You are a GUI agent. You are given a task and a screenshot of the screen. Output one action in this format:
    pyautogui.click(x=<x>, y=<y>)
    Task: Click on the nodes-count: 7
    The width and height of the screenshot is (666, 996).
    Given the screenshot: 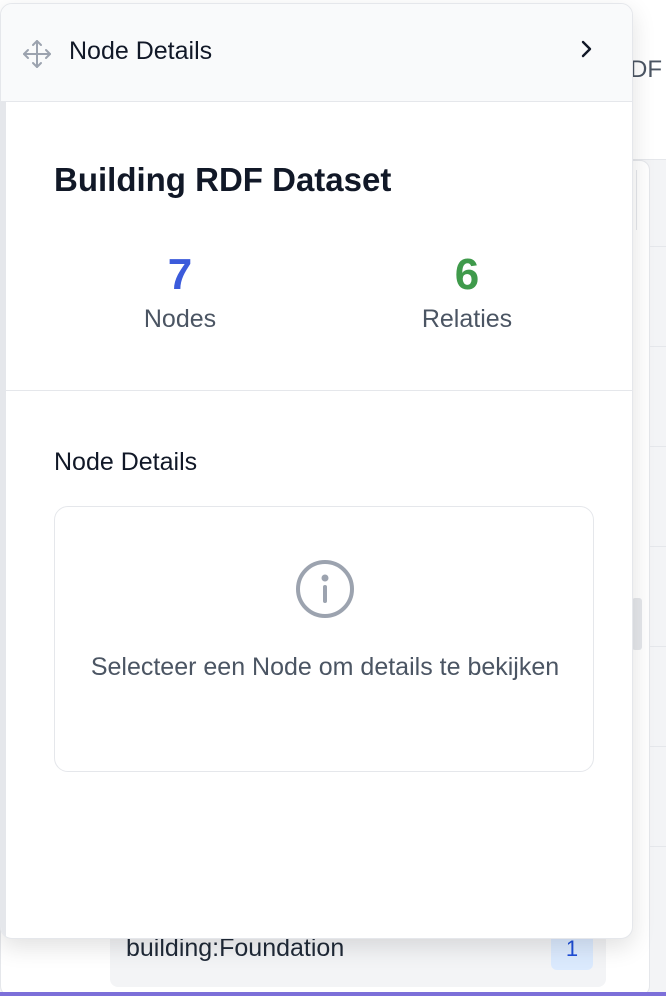 What is the action you would take?
    pyautogui.click(x=180, y=274)
    